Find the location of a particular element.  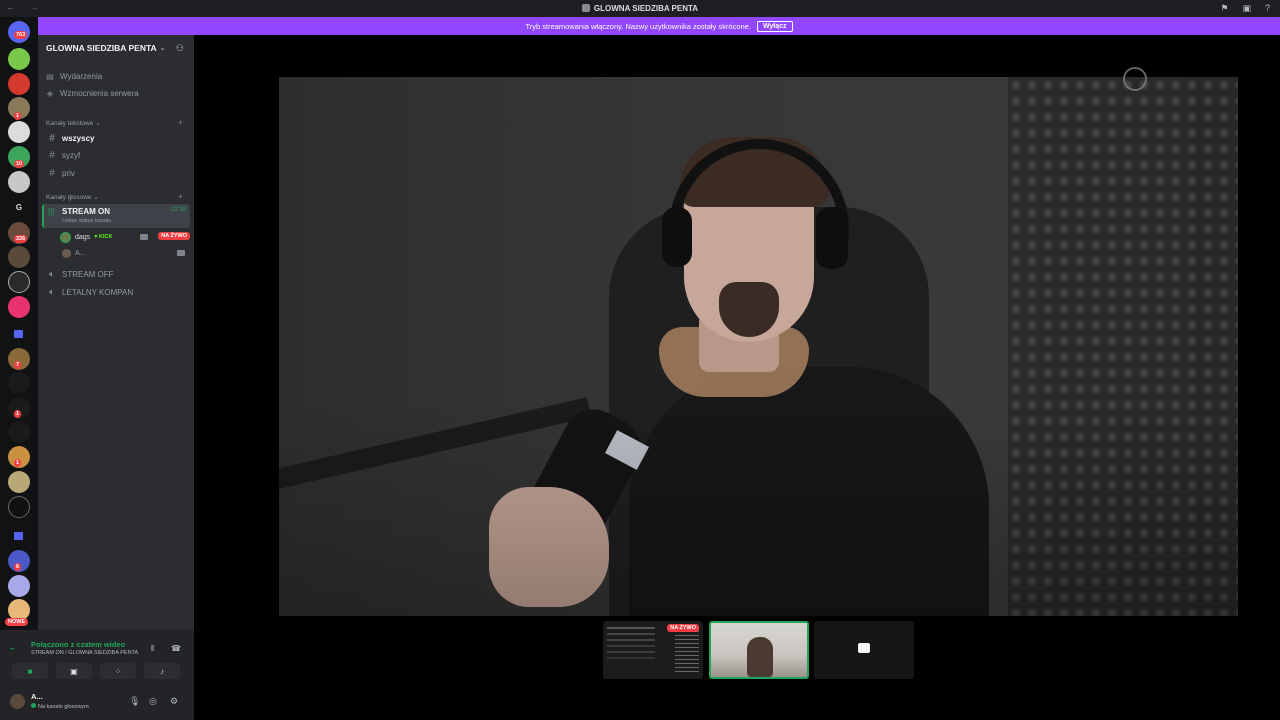

server-name: GLOWNA SIEDZIBA PENTA is located at coordinates (101, 48).